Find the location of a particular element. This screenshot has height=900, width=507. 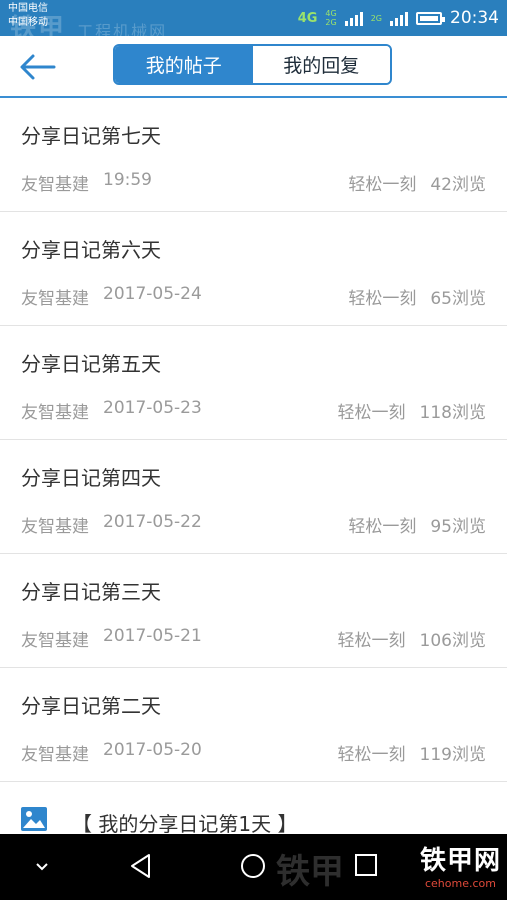

post-date: 2017-05-20 is located at coordinates (152, 750).